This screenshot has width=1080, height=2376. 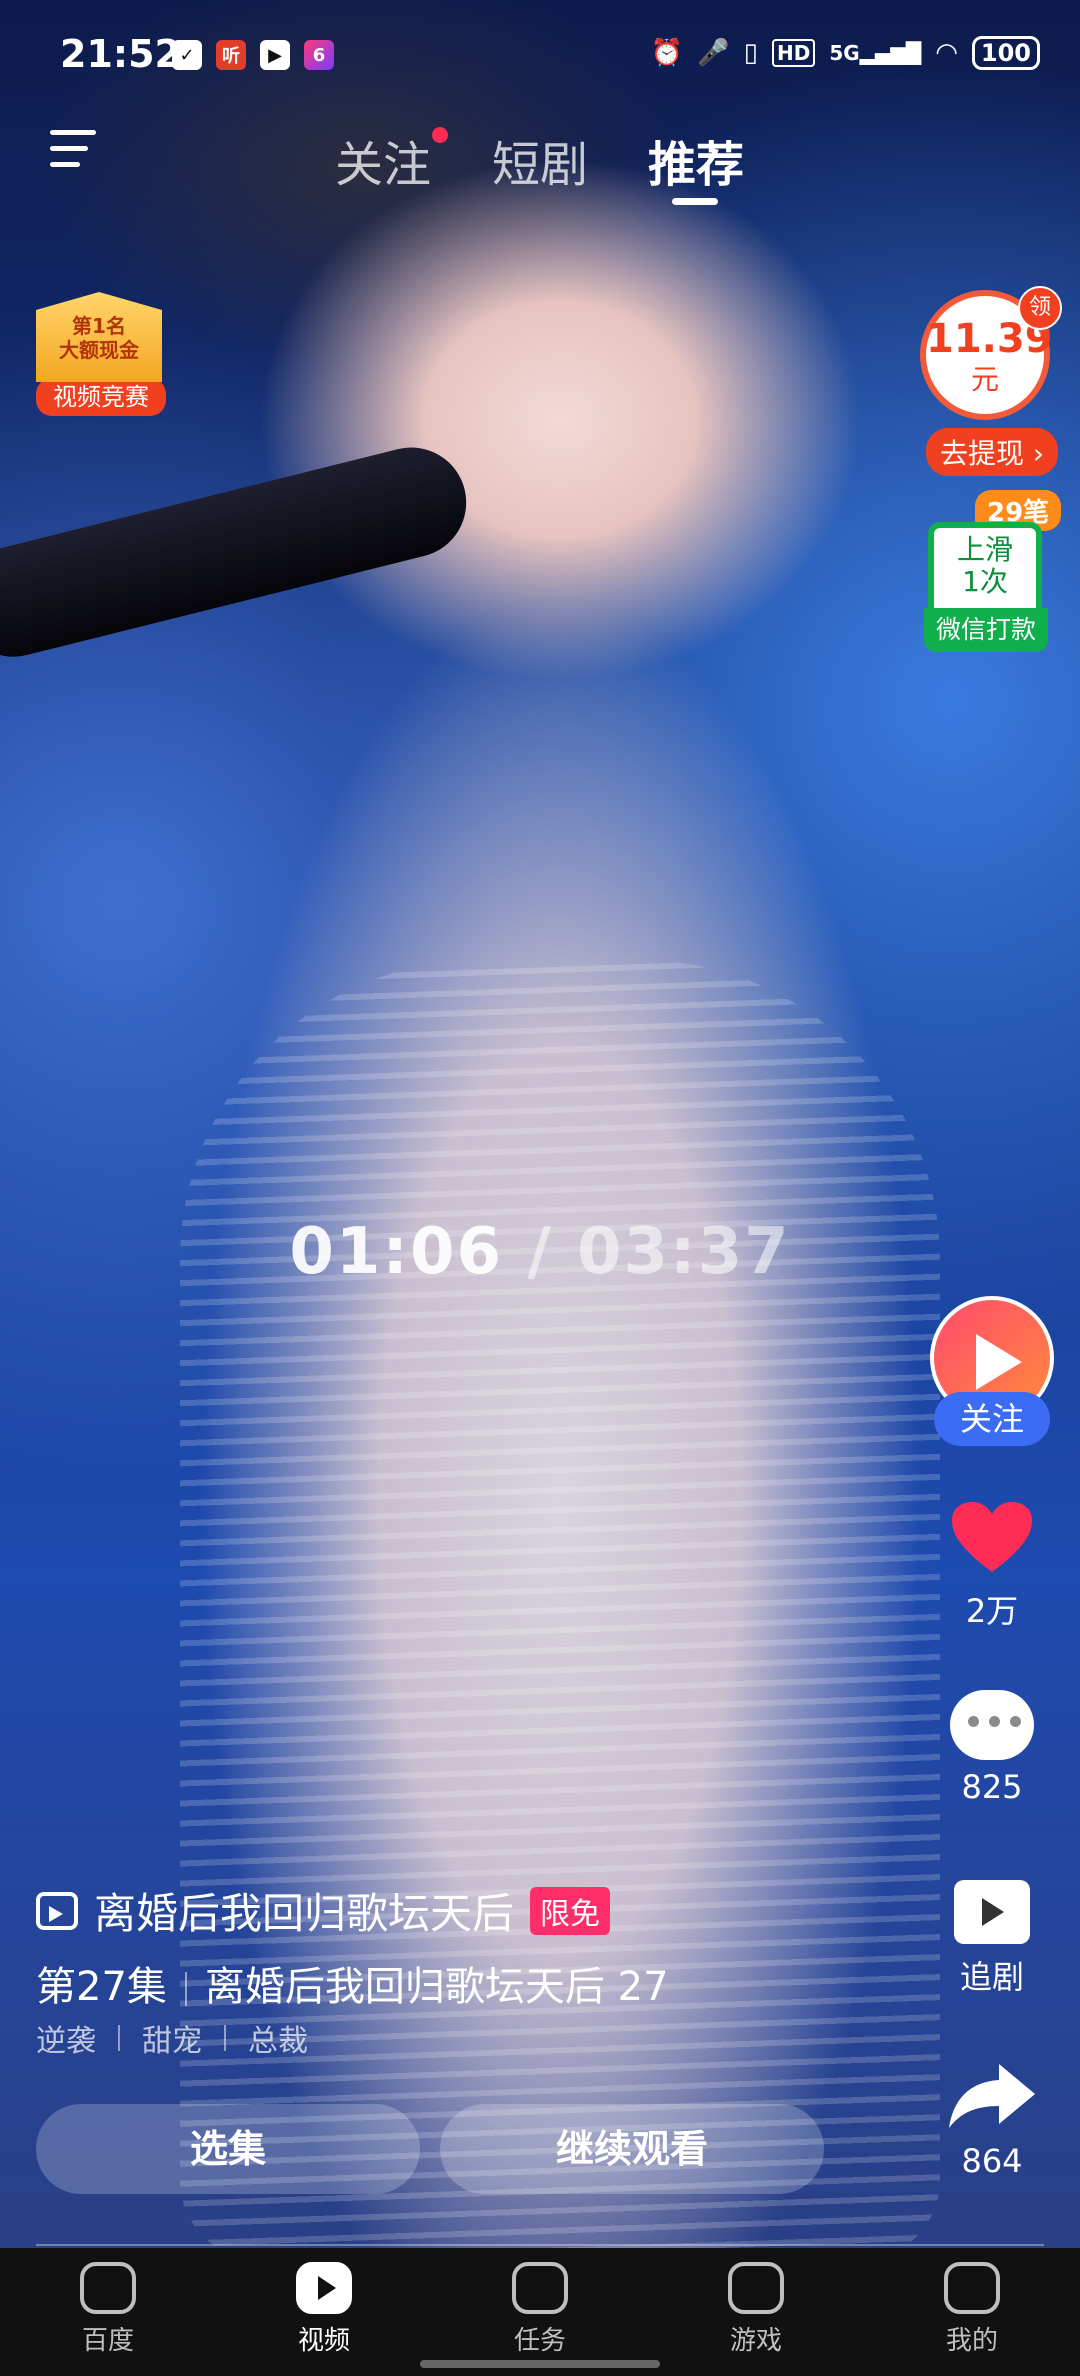 I want to click on home-indicator, so click(x=540, y=2364).